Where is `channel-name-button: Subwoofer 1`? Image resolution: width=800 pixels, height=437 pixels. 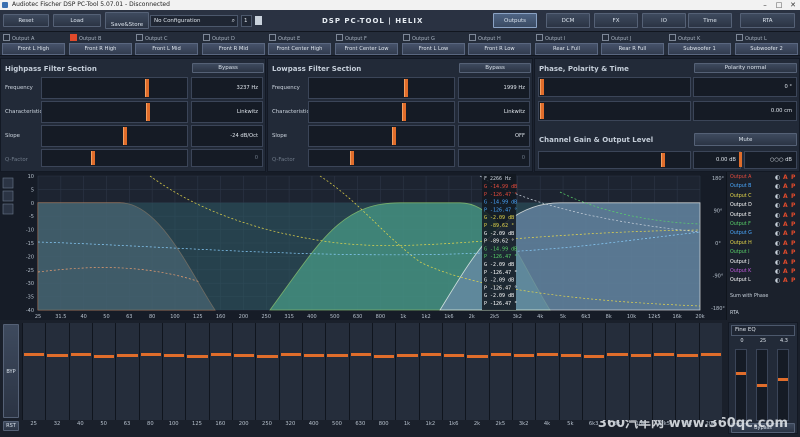
channel-name-button: Subwoofer 1 is located at coordinates (699, 49).